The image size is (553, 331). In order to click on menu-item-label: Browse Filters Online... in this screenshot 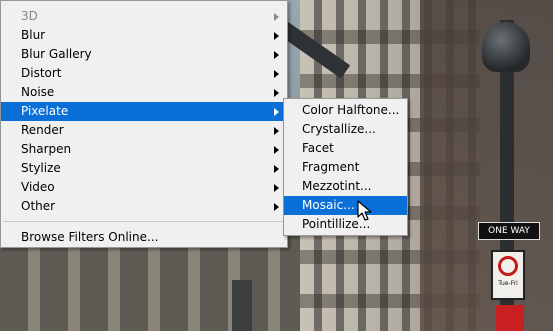, I will do `click(90, 237)`.